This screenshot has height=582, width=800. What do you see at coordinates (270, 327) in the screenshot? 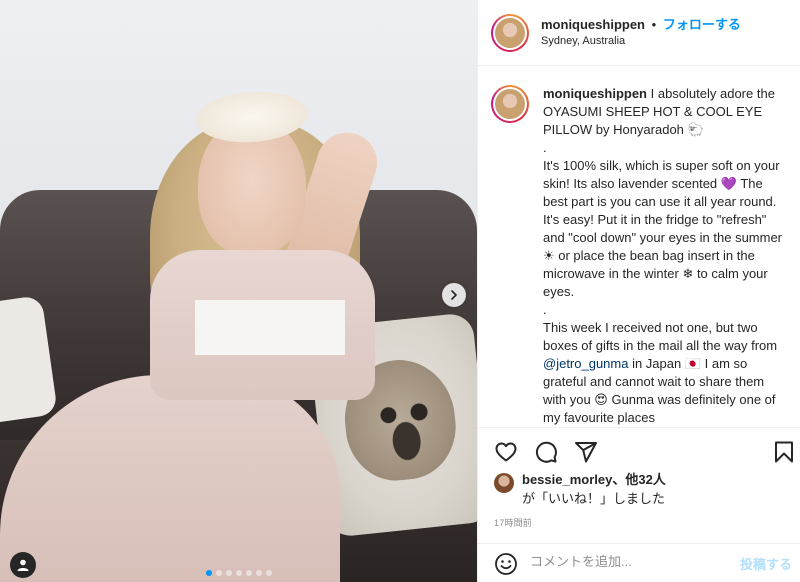
I see `sweater-band-graphic` at bounding box center [270, 327].